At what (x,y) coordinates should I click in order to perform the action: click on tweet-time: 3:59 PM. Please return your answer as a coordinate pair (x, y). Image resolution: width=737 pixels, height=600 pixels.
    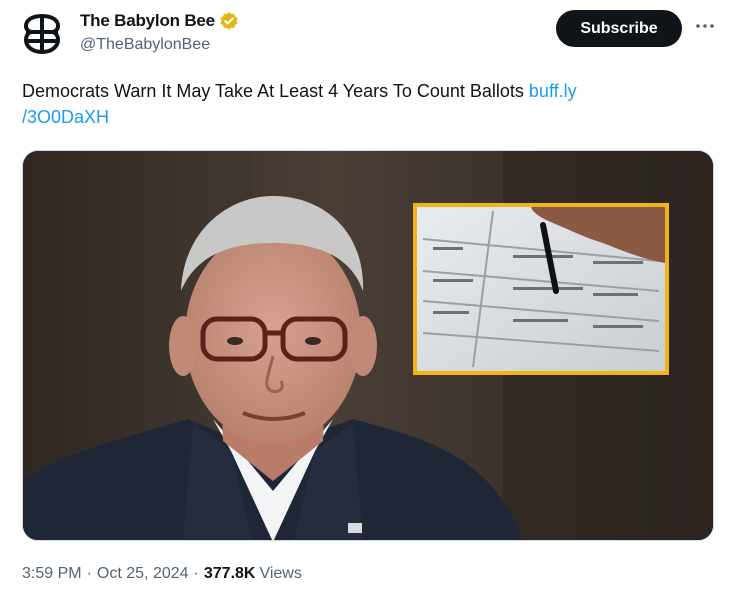
    Looking at the image, I should click on (52, 574).